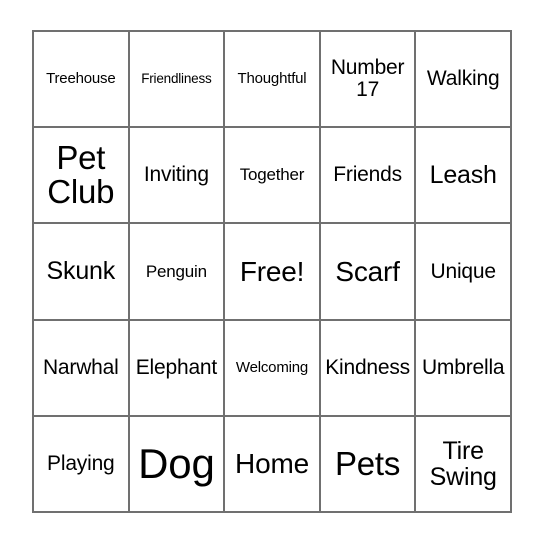  I want to click on bingo-cell-label: Thoughtful, so click(272, 79).